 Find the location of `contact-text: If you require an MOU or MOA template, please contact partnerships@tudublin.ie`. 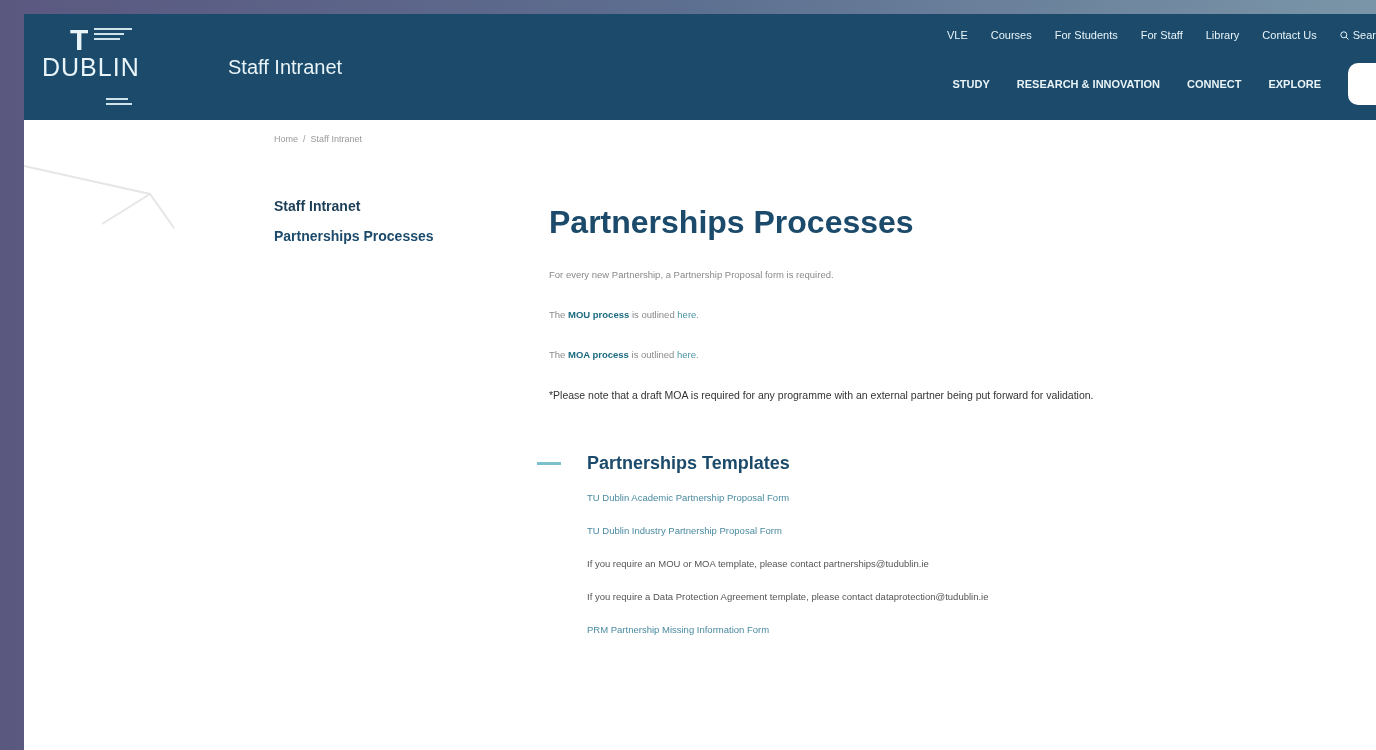

contact-text: If you require an MOU or MOA template, please contact partnerships@tudublin.ie is located at coordinates (758, 563).